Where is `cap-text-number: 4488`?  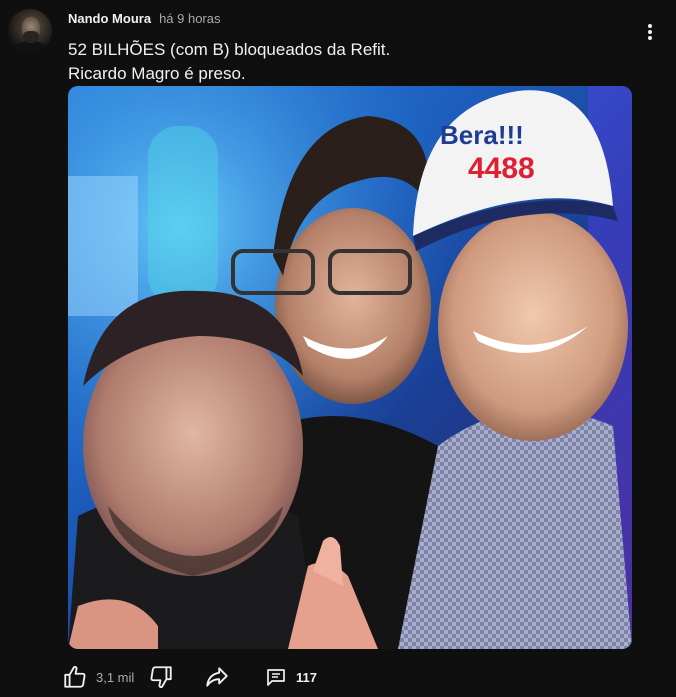 cap-text-number: 4488 is located at coordinates (501, 168).